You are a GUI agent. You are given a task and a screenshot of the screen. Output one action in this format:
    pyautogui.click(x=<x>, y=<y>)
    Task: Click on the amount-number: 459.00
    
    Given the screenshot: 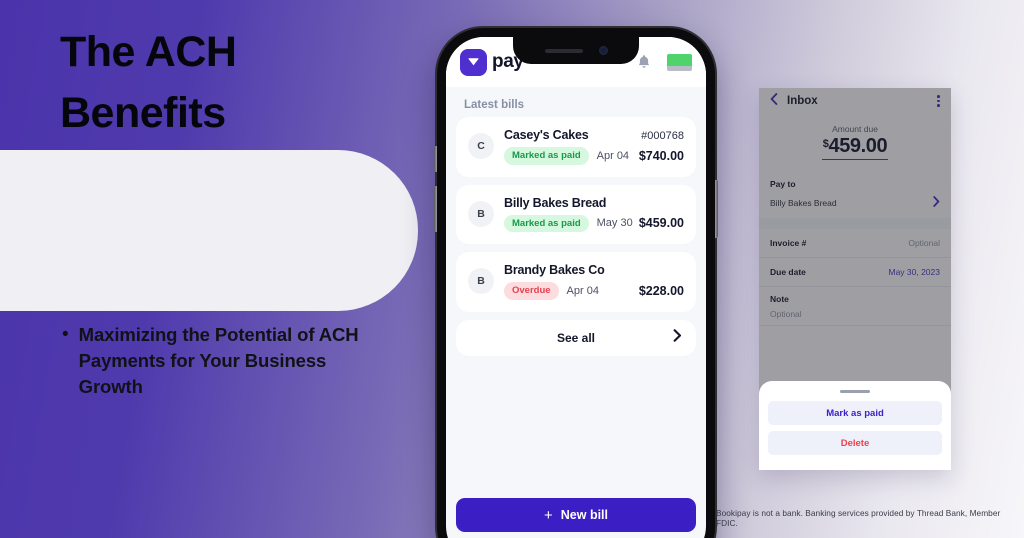 What is the action you would take?
    pyautogui.click(x=858, y=146)
    